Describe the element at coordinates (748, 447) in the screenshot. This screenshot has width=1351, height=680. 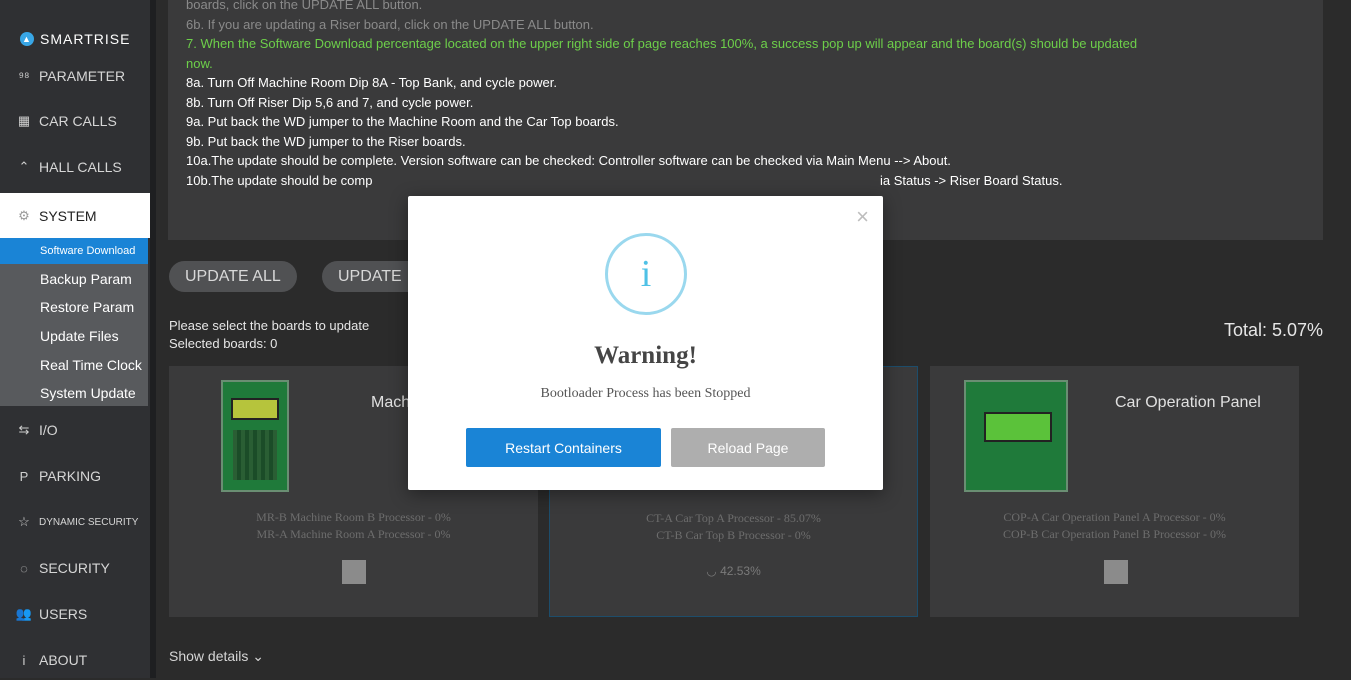
I see `reload-page-button: Reload Page` at that location.